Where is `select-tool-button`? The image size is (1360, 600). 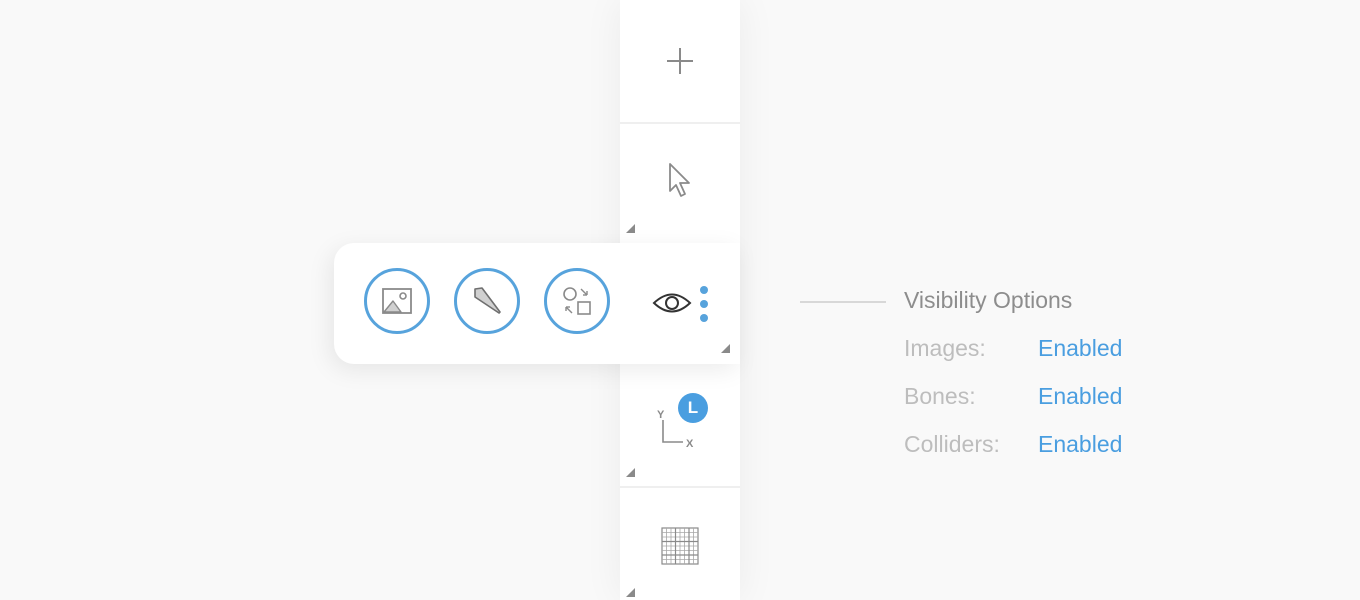 select-tool-button is located at coordinates (680, 184).